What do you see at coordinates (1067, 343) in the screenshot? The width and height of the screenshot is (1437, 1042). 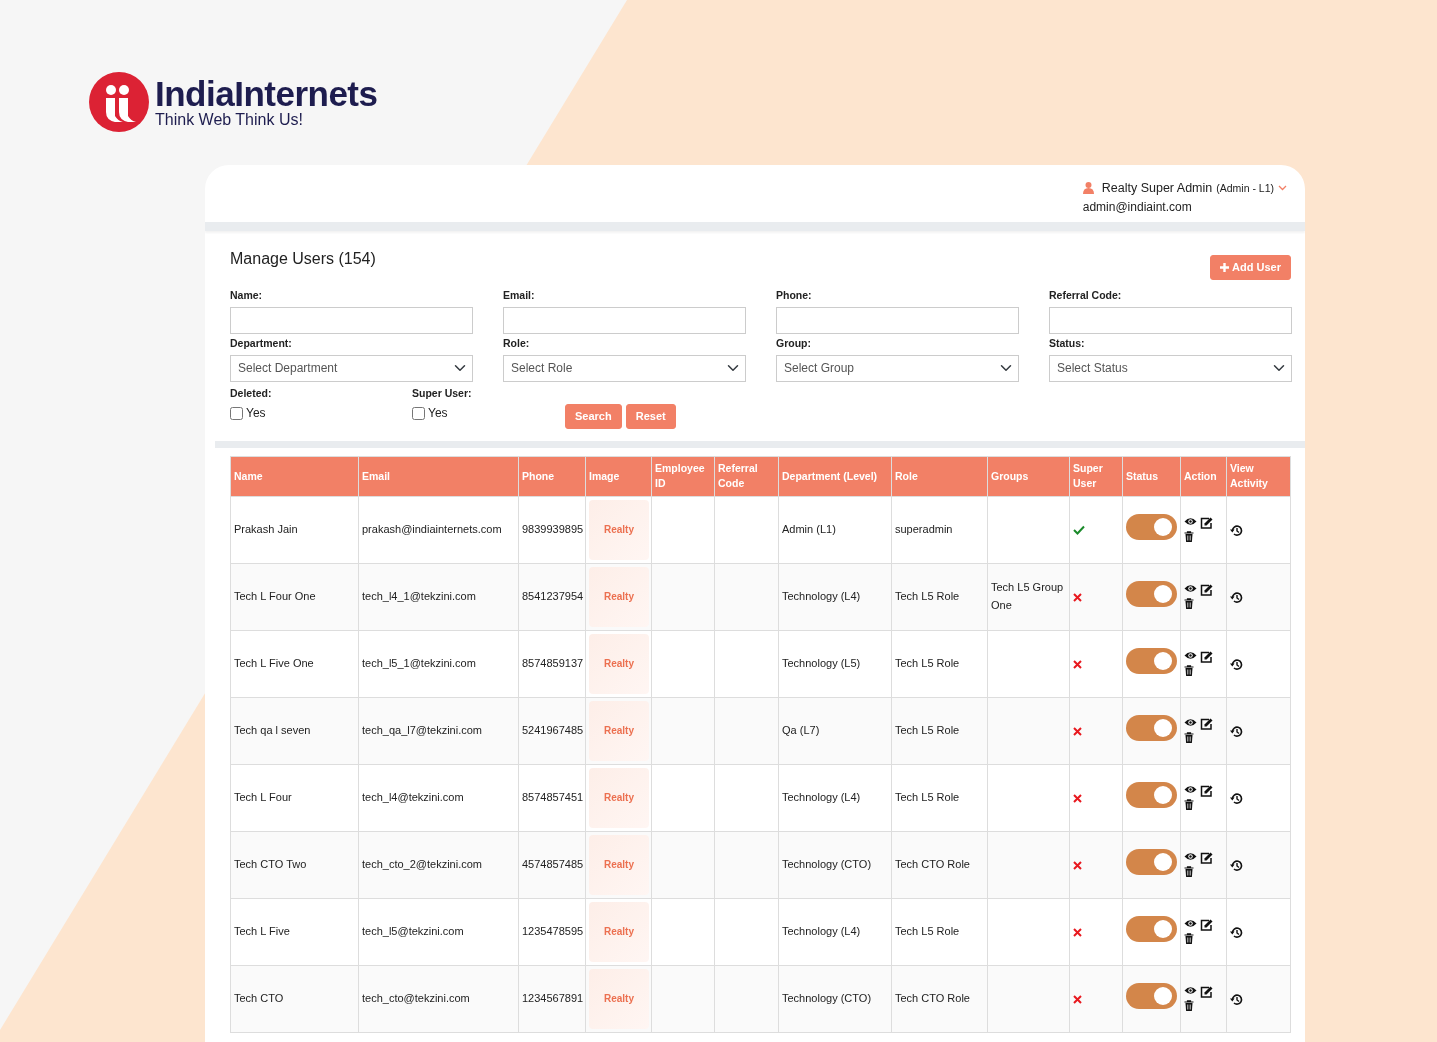 I see `field-label: Status:` at bounding box center [1067, 343].